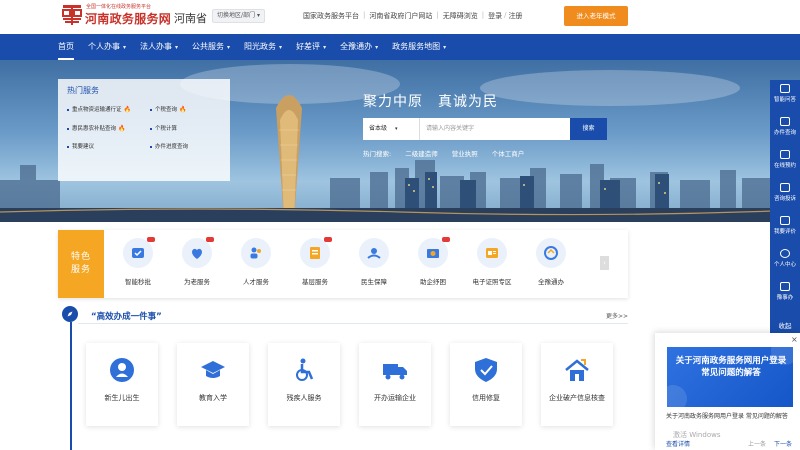 The height and width of the screenshot is (450, 800). Describe the element at coordinates (784, 199) in the screenshot. I see `rb-label: 咨询投诉` at that location.